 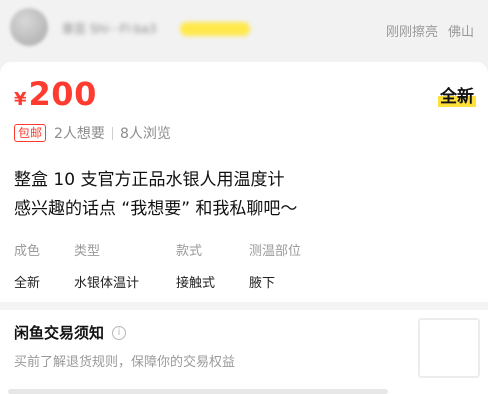 I want to click on attribute-key: 成色, so click(x=27, y=251).